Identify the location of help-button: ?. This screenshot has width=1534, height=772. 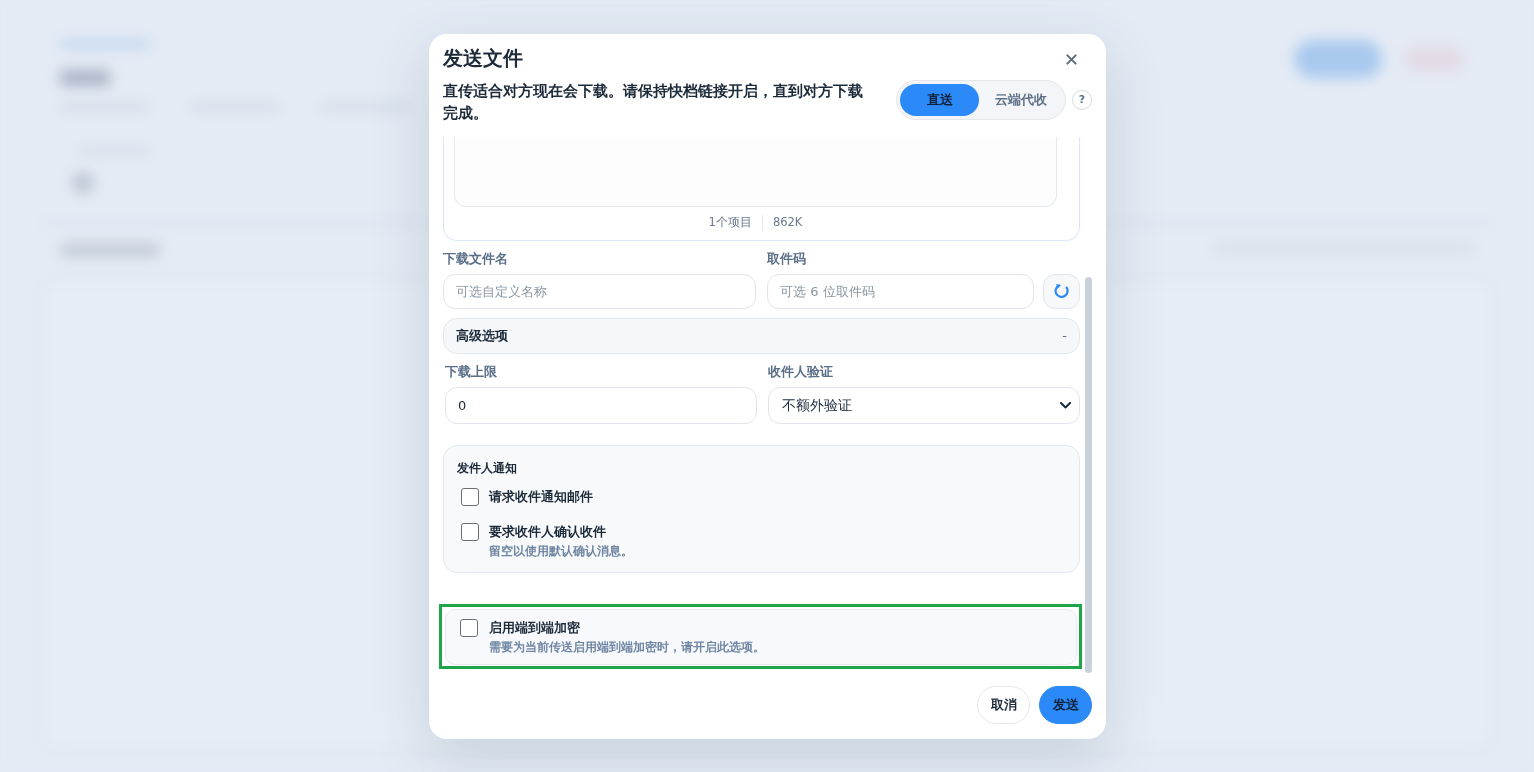
(1082, 99).